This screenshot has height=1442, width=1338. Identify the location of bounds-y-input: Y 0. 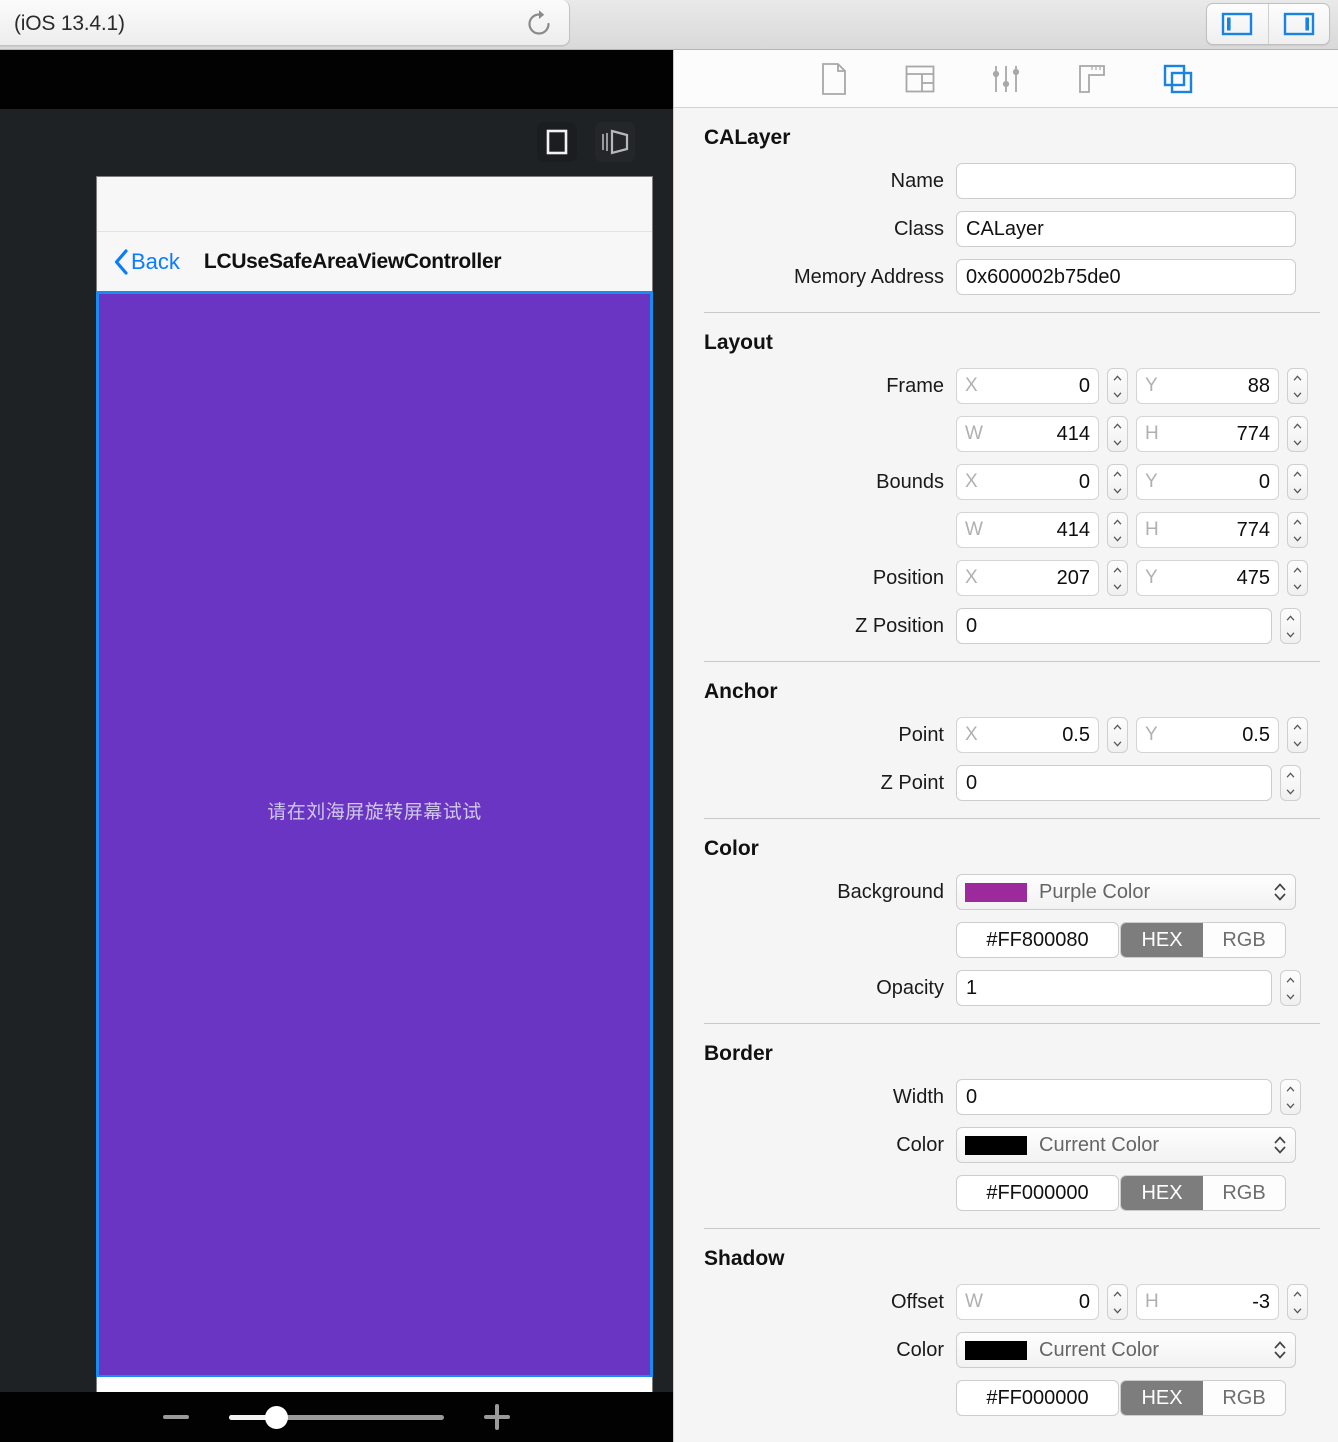
(1207, 482).